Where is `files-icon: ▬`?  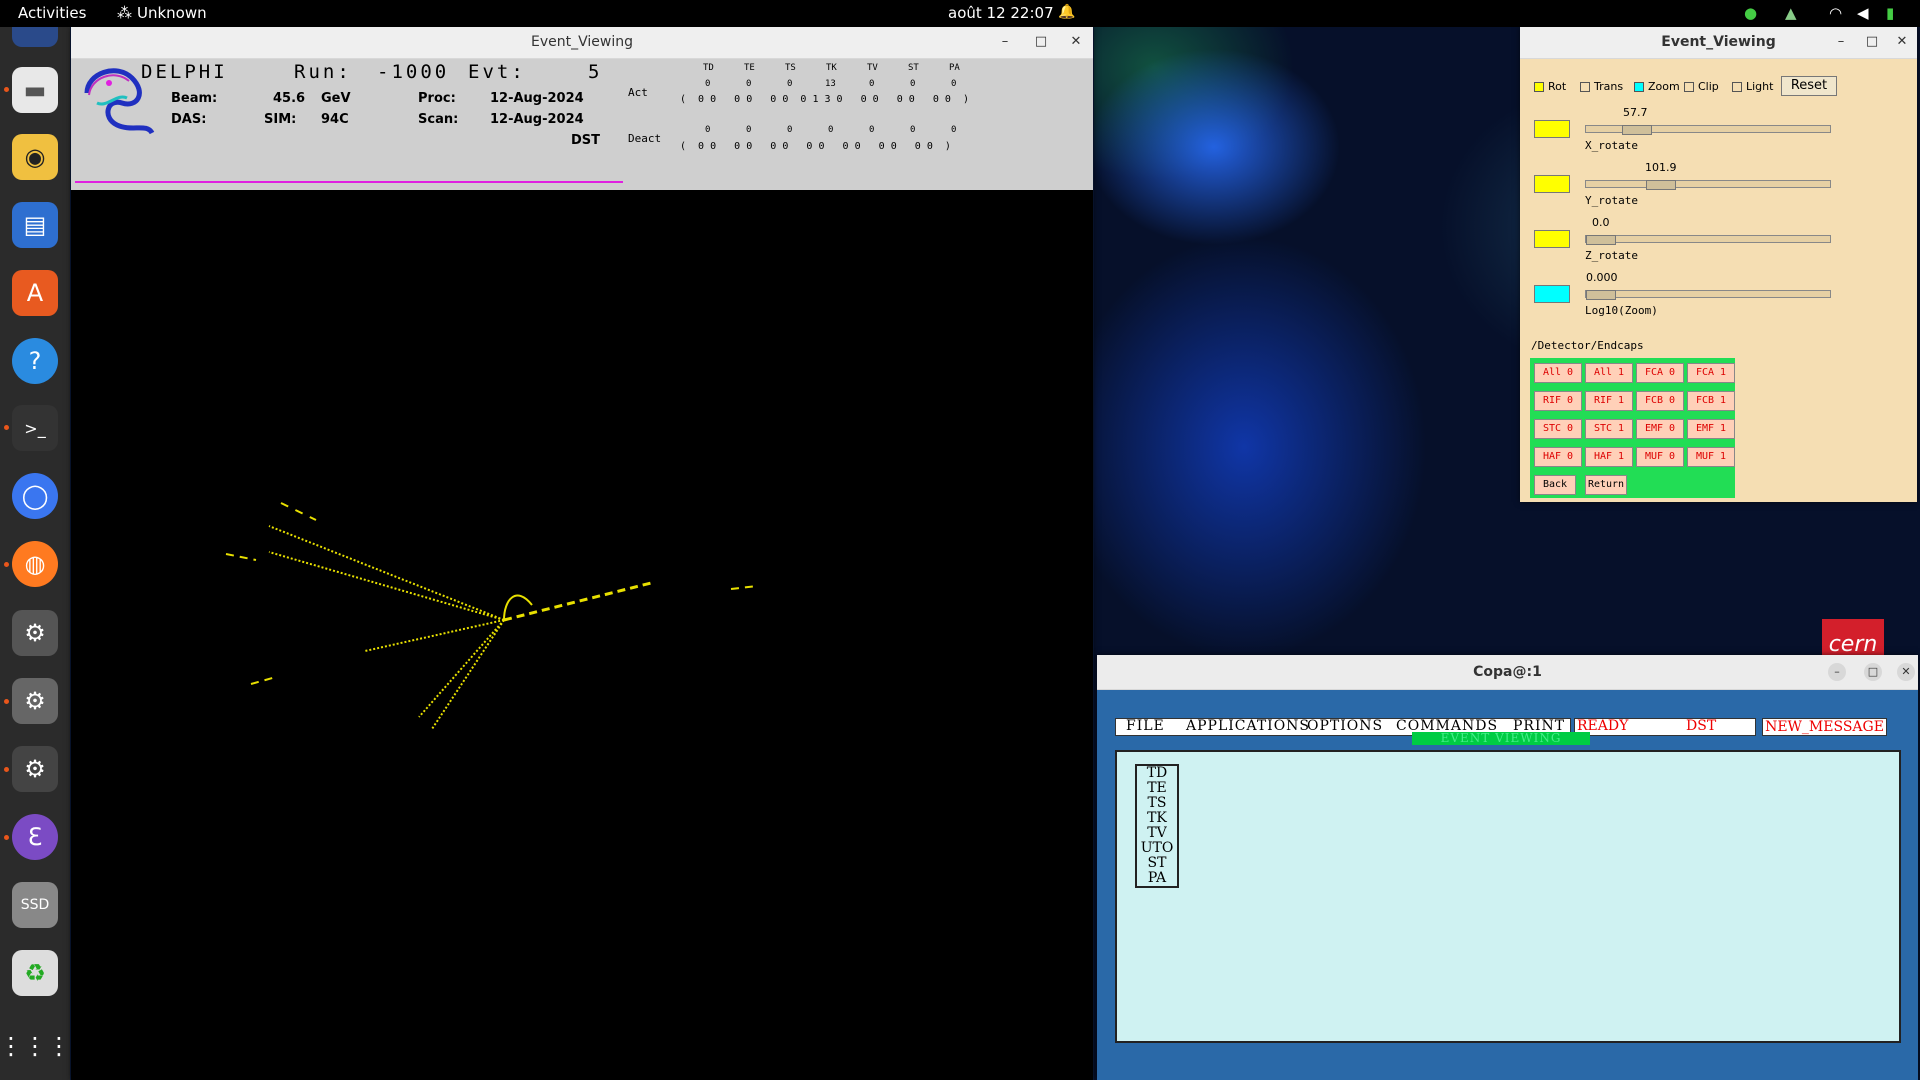 files-icon: ▬ is located at coordinates (35, 90).